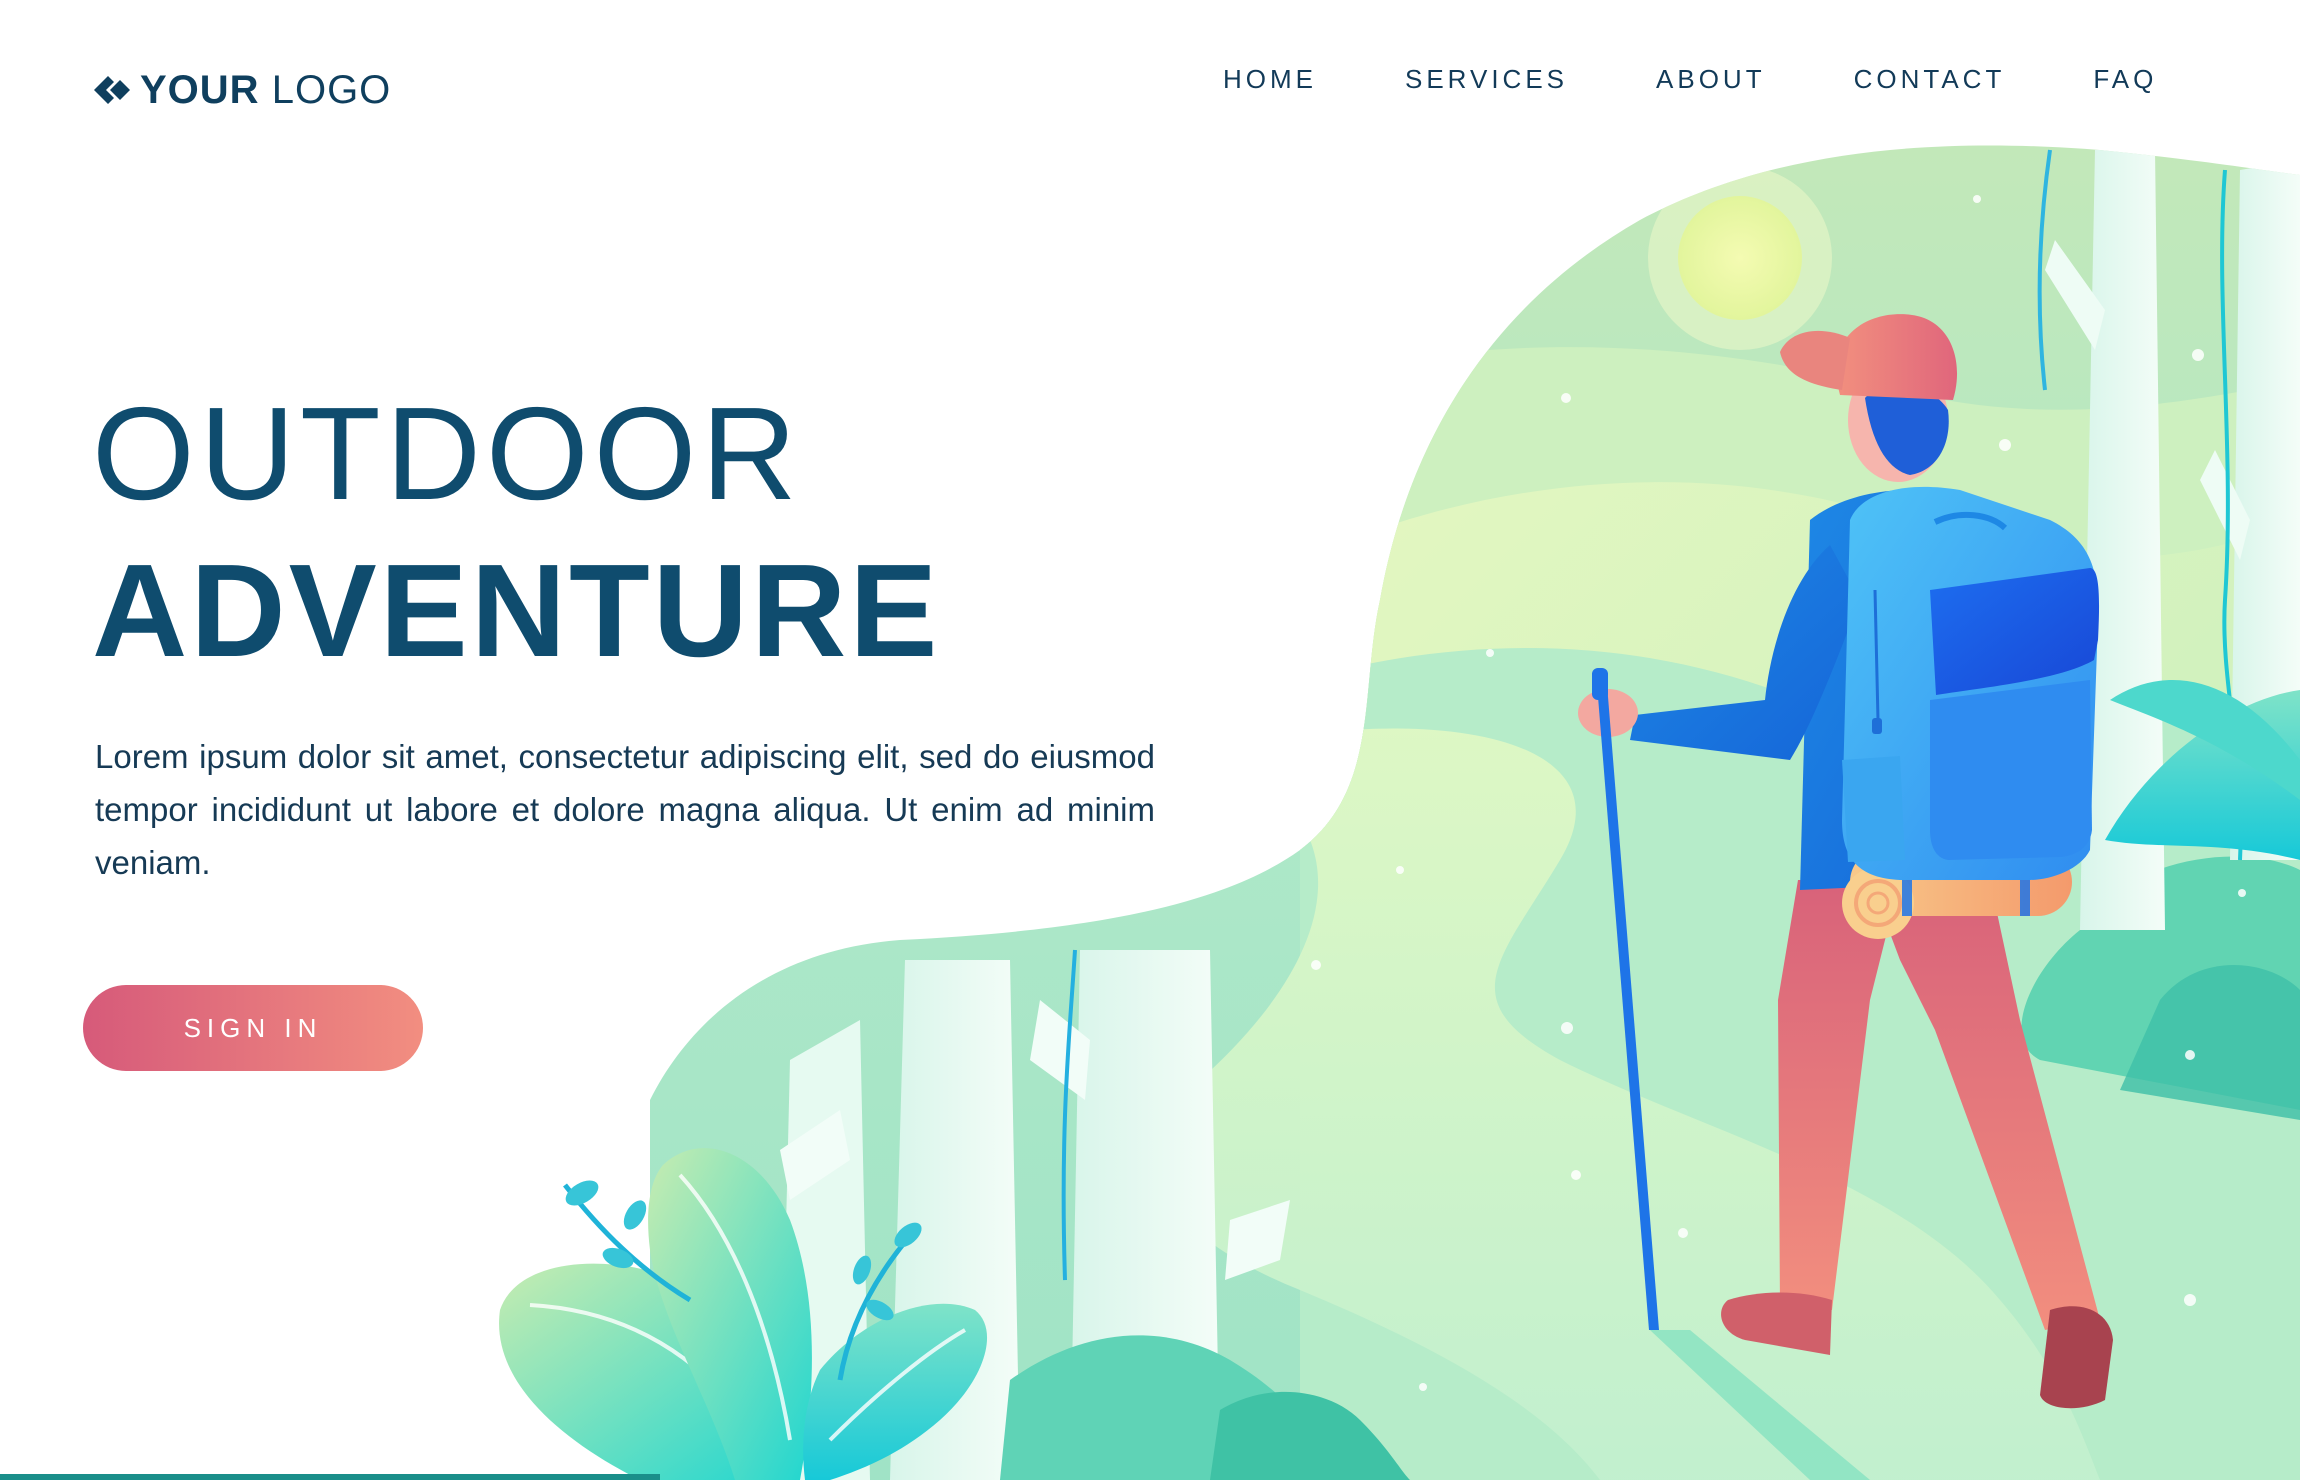  What do you see at coordinates (516, 610) in the screenshot?
I see `hero-title-line2: ADVENTURE` at bounding box center [516, 610].